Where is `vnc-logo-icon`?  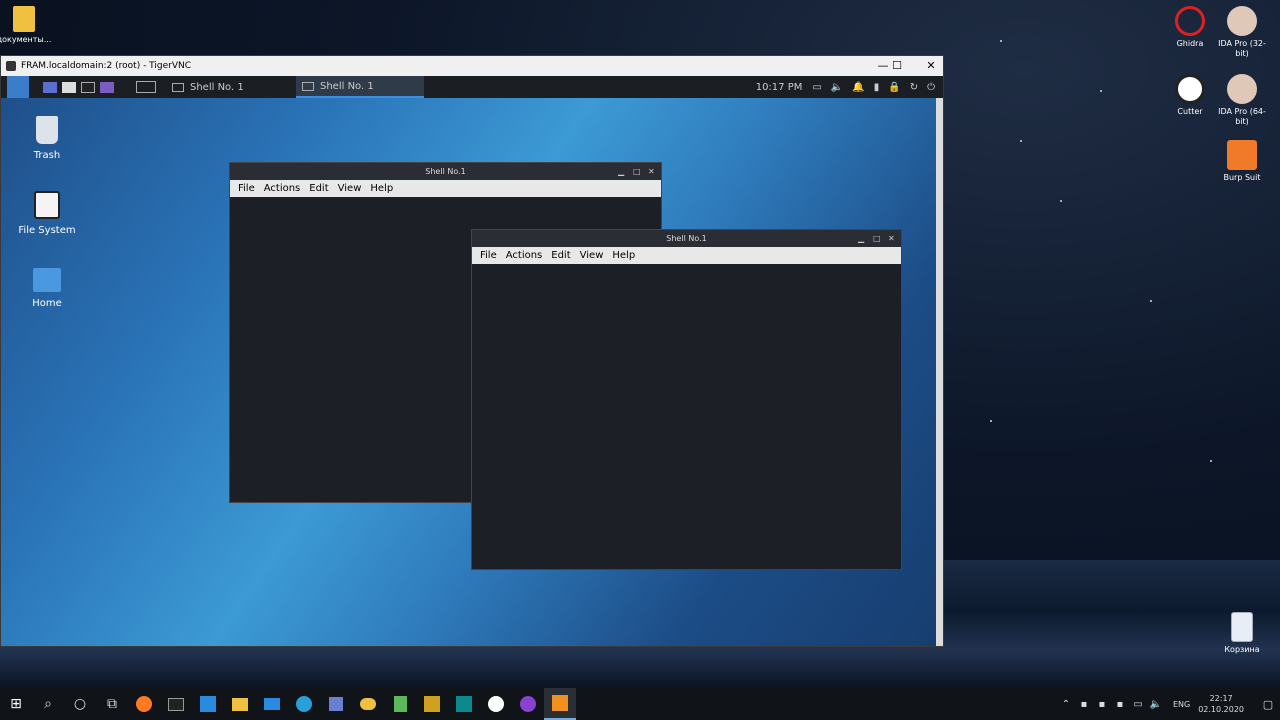 vnc-logo-icon is located at coordinates (11, 66).